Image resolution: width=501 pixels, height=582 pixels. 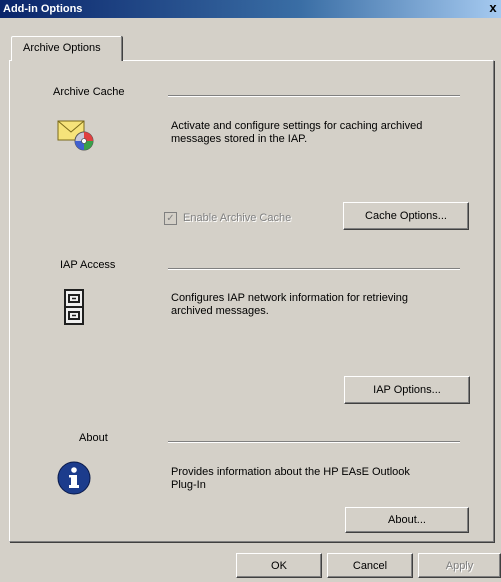 What do you see at coordinates (314, 96) in the screenshot?
I see `archive-cache-separator` at bounding box center [314, 96].